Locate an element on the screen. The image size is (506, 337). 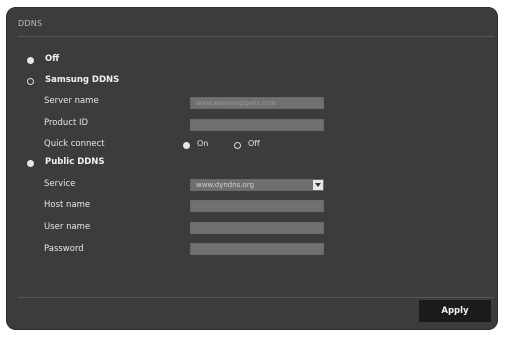
user-name-input is located at coordinates (257, 228).